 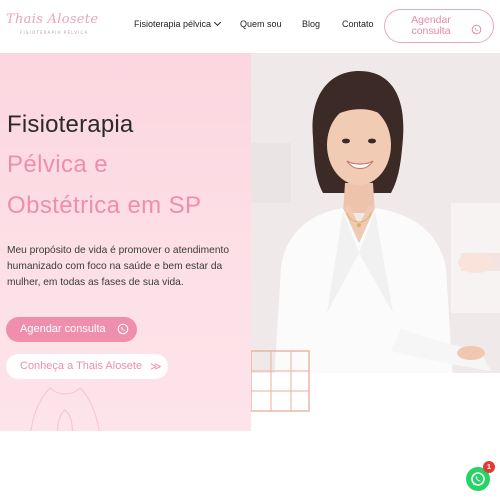 What do you see at coordinates (57, 164) in the screenshot?
I see `hero-title-line-2: Pélvica e` at bounding box center [57, 164].